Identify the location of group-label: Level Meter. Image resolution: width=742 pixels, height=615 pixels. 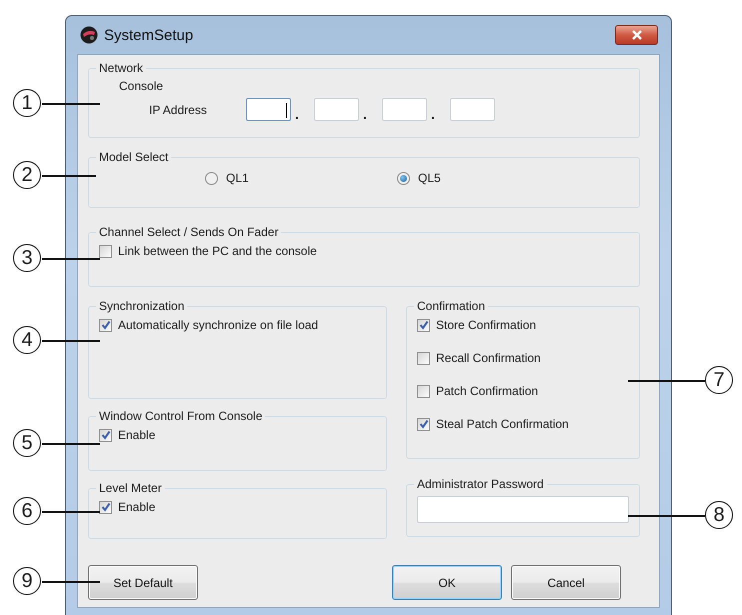
(130, 488).